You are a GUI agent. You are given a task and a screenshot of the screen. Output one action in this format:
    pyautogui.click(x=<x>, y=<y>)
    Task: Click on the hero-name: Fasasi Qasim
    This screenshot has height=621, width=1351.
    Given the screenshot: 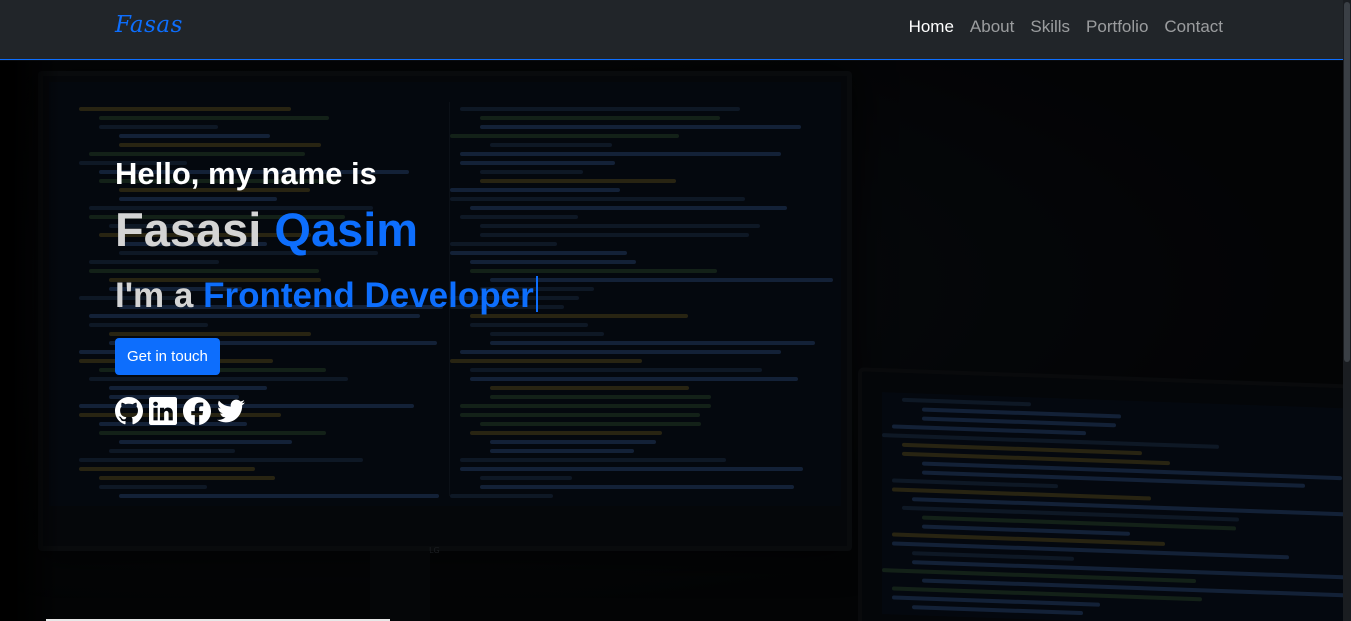 What is the action you would take?
    pyautogui.click(x=326, y=230)
    